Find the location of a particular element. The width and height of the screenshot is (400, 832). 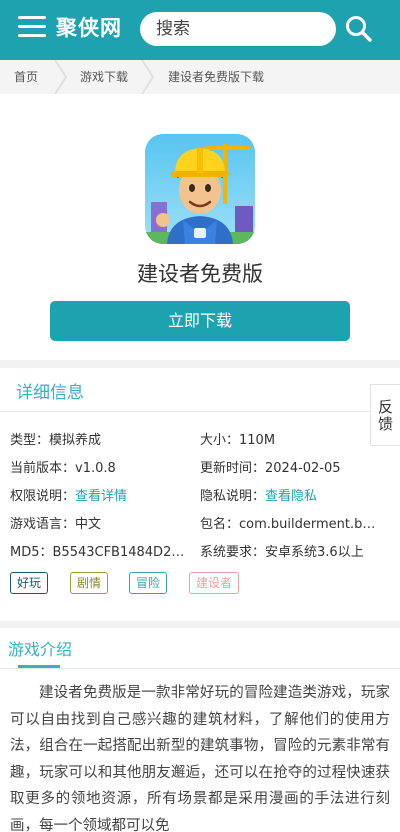

permissions-link: 查看详情 is located at coordinates (101, 496).